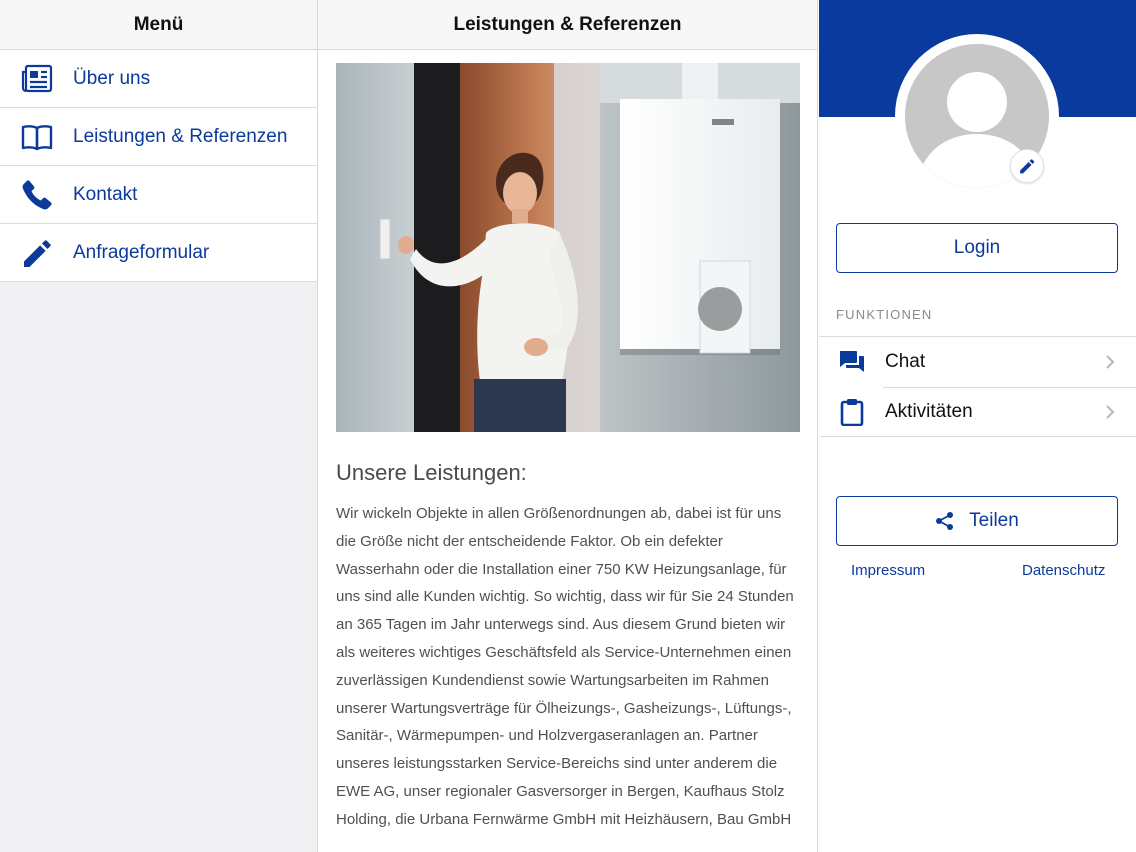  Describe the element at coordinates (37, 137) in the screenshot. I see `book-icon` at that location.